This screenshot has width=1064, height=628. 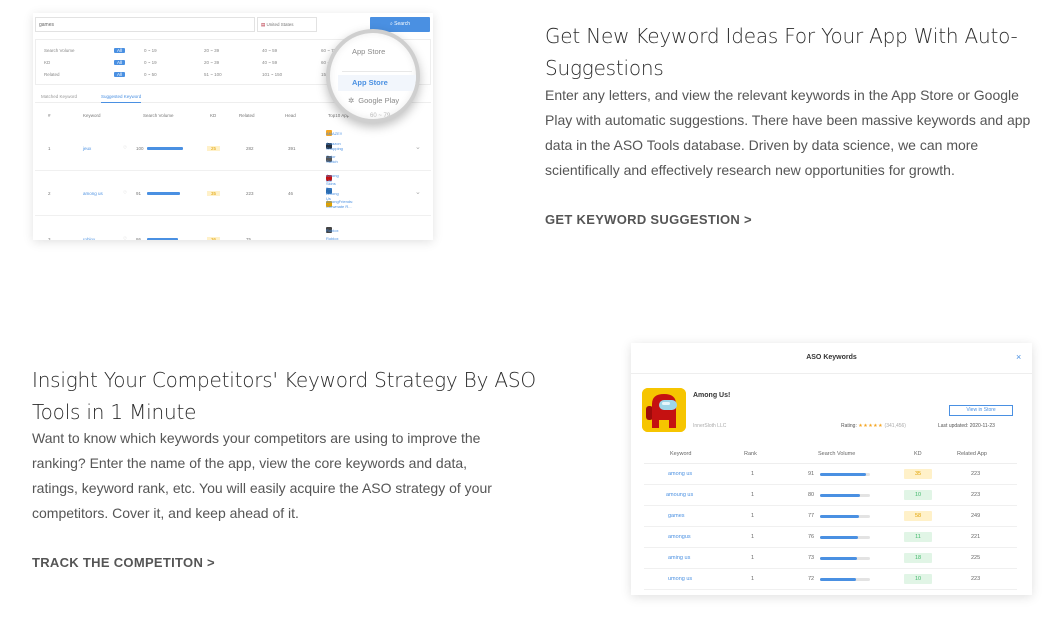 What do you see at coordinates (140, 148) in the screenshot?
I see `volume-value: 100` at bounding box center [140, 148].